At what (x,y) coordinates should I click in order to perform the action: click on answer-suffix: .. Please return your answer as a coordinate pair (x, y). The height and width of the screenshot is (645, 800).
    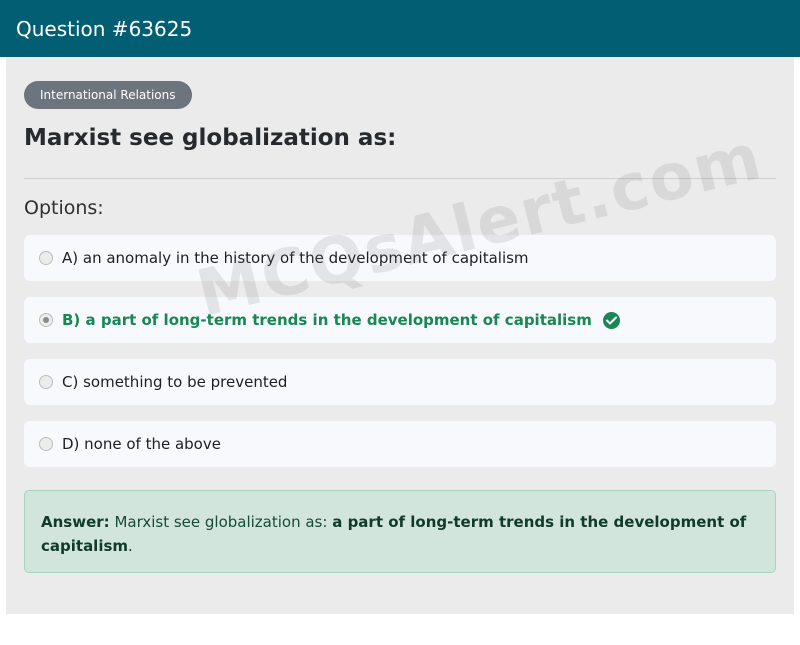
    Looking at the image, I should click on (130, 546).